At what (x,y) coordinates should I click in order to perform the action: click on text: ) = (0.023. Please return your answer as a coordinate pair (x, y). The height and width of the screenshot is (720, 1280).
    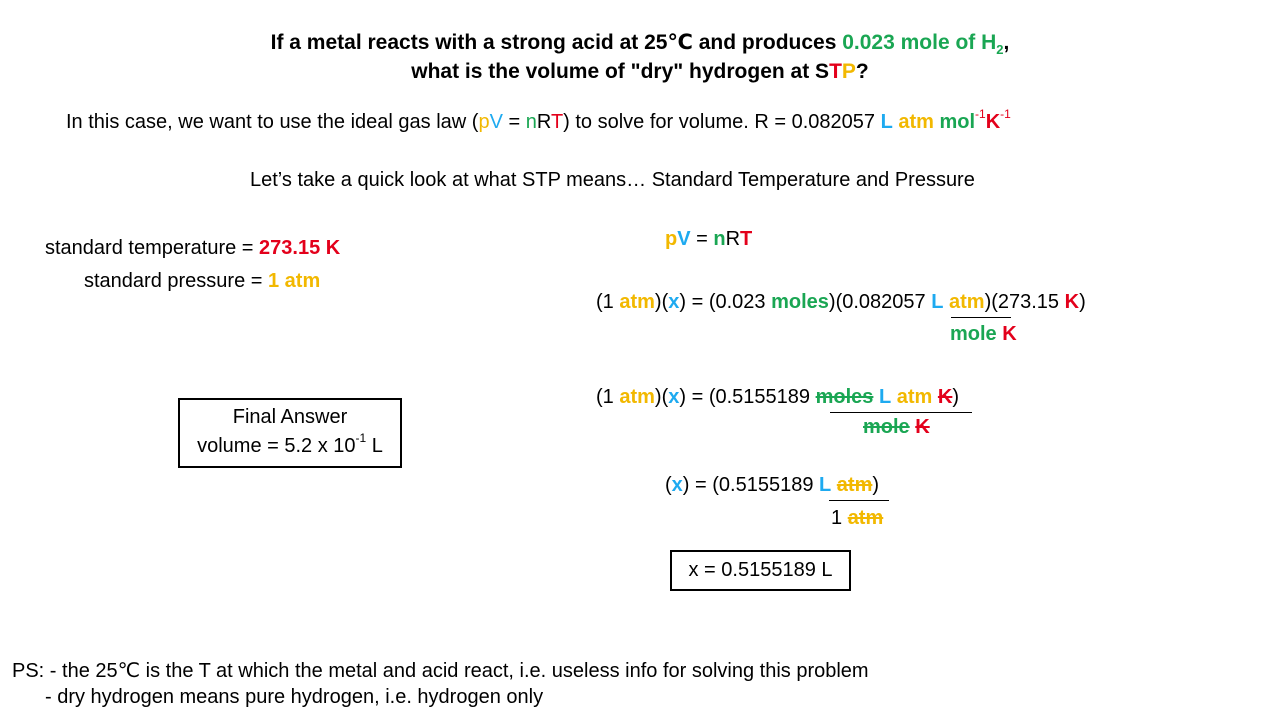
    Looking at the image, I should click on (725, 302).